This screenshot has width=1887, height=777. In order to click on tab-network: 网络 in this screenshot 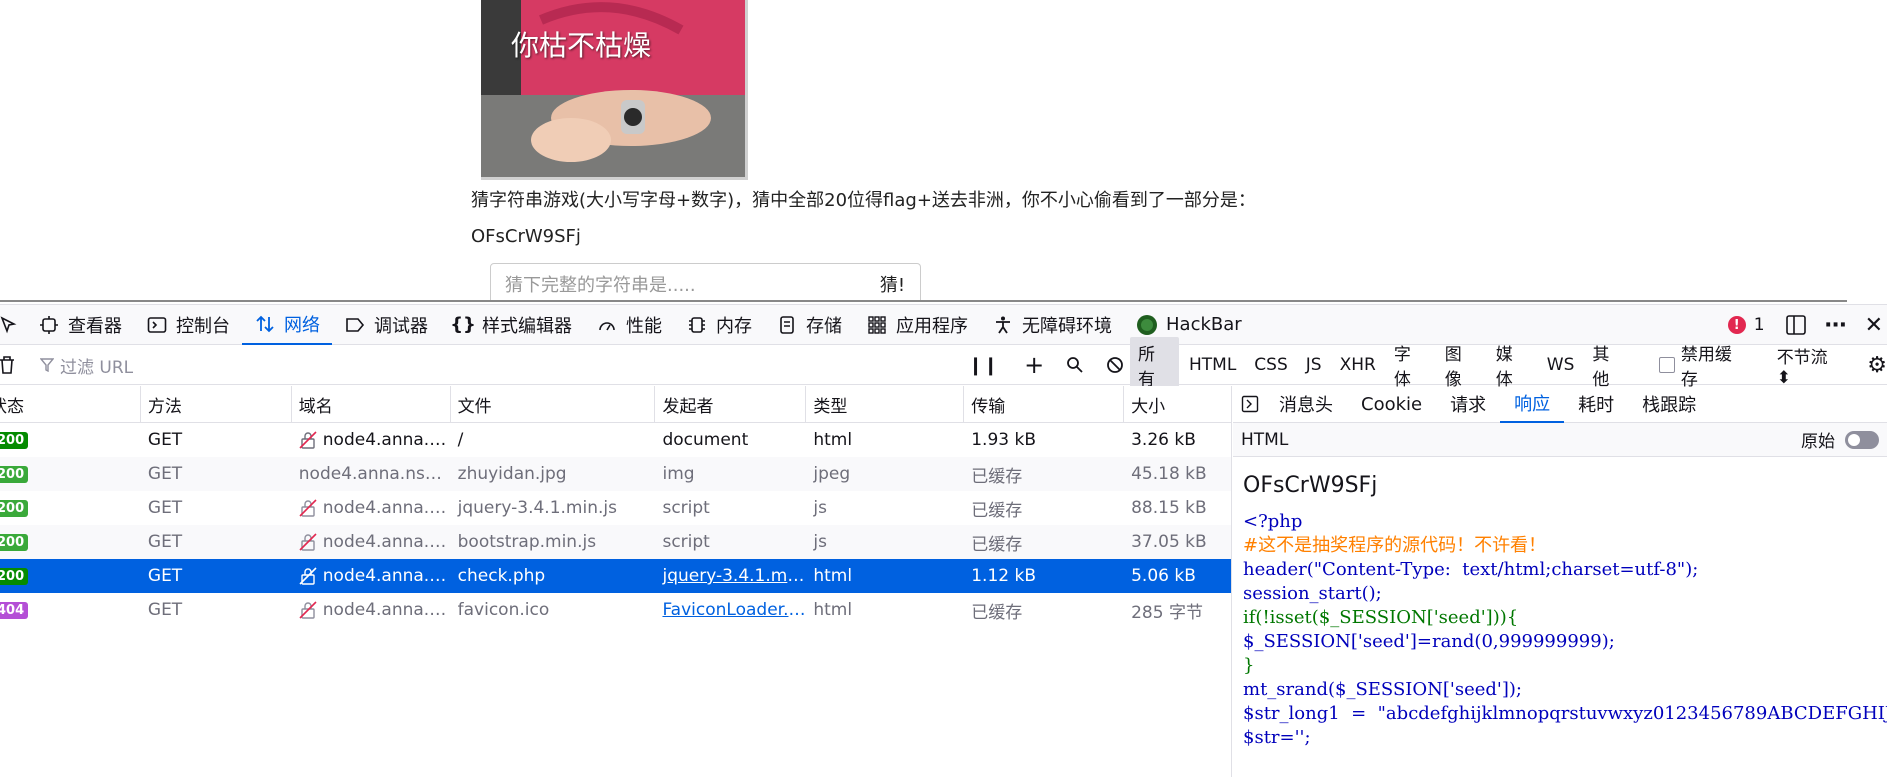, I will do `click(287, 325)`.